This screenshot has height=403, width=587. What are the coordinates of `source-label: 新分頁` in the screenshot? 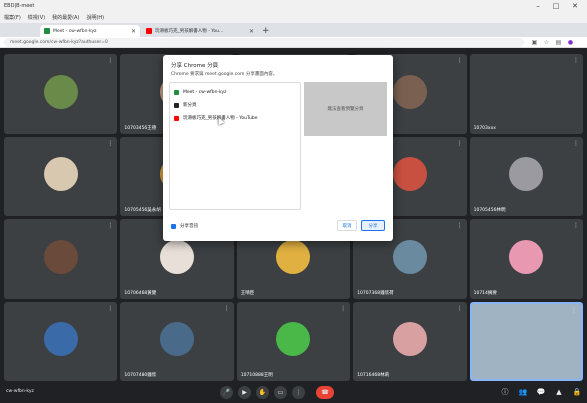 It's located at (190, 105).